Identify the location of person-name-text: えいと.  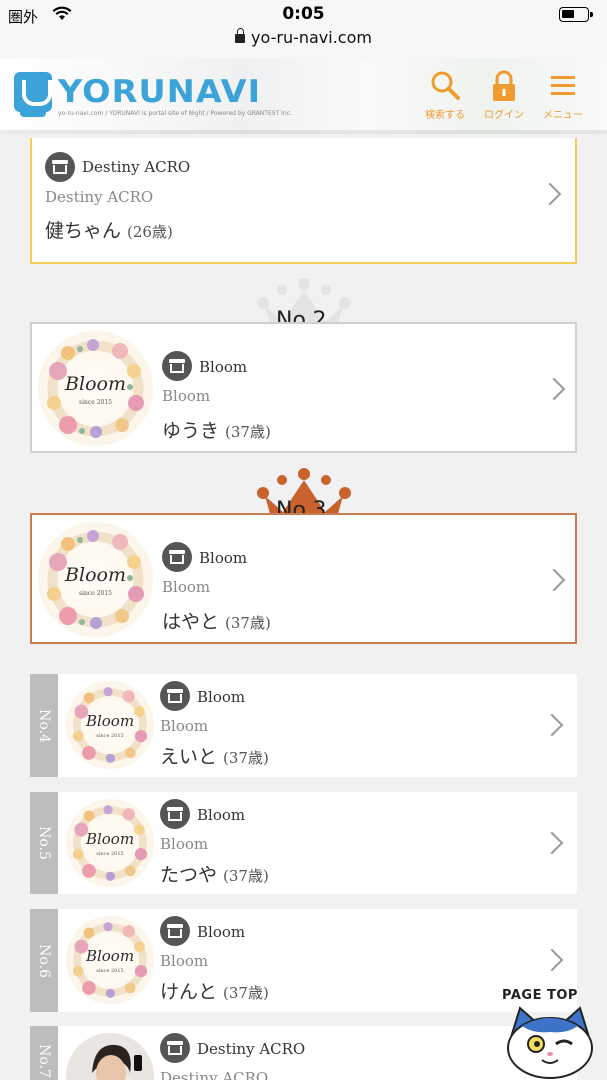
(189, 757).